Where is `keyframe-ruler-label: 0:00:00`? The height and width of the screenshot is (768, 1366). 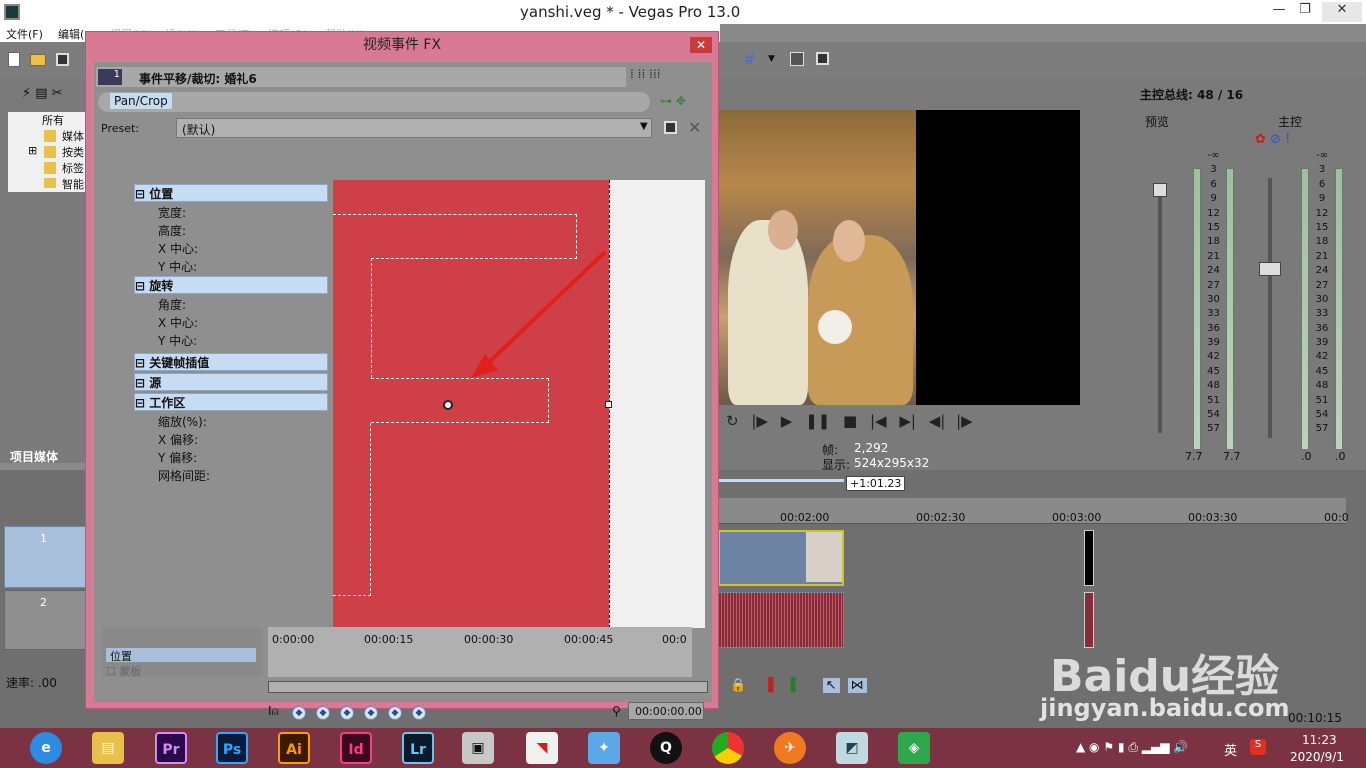 keyframe-ruler-label: 0:00:00 is located at coordinates (293, 639).